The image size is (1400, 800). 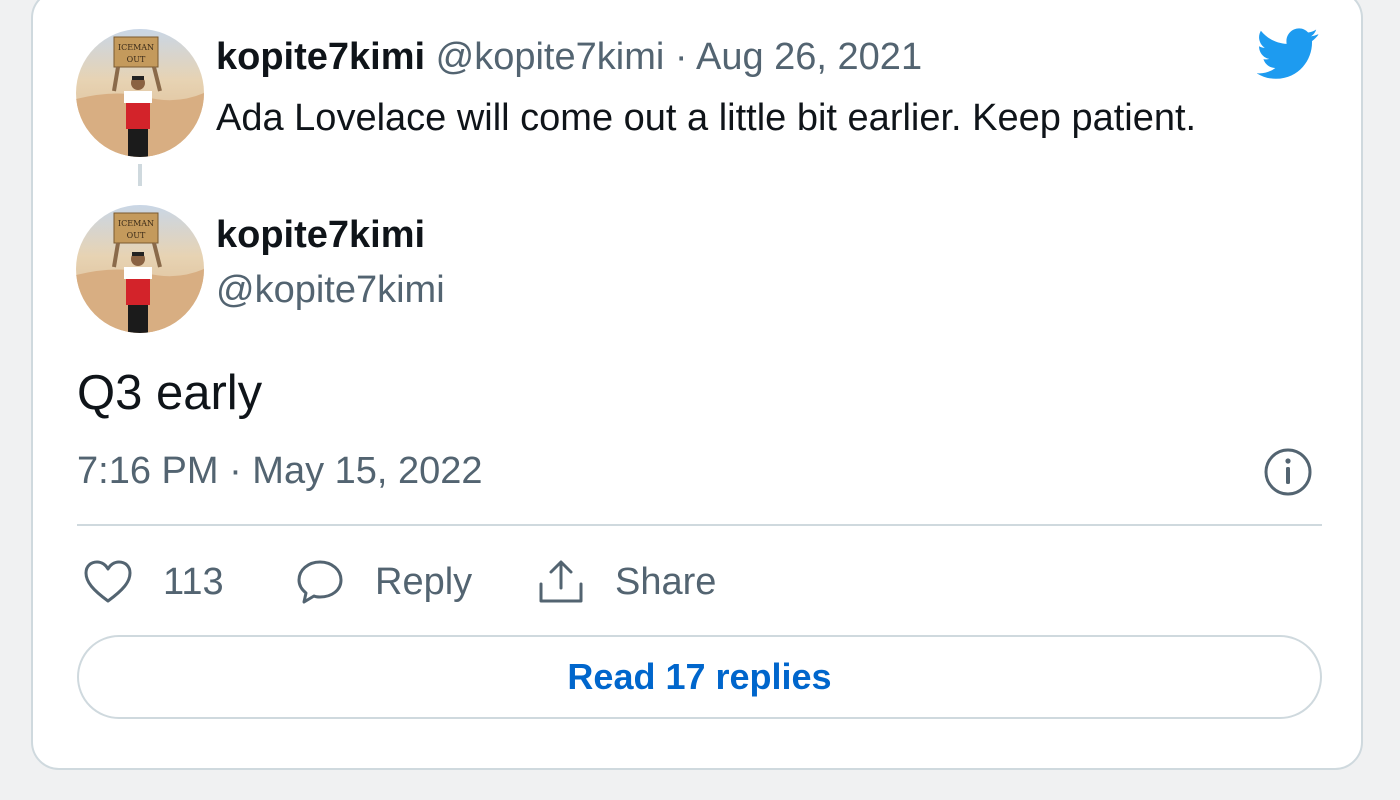 I want to click on share-label: Share, so click(x=666, y=581).